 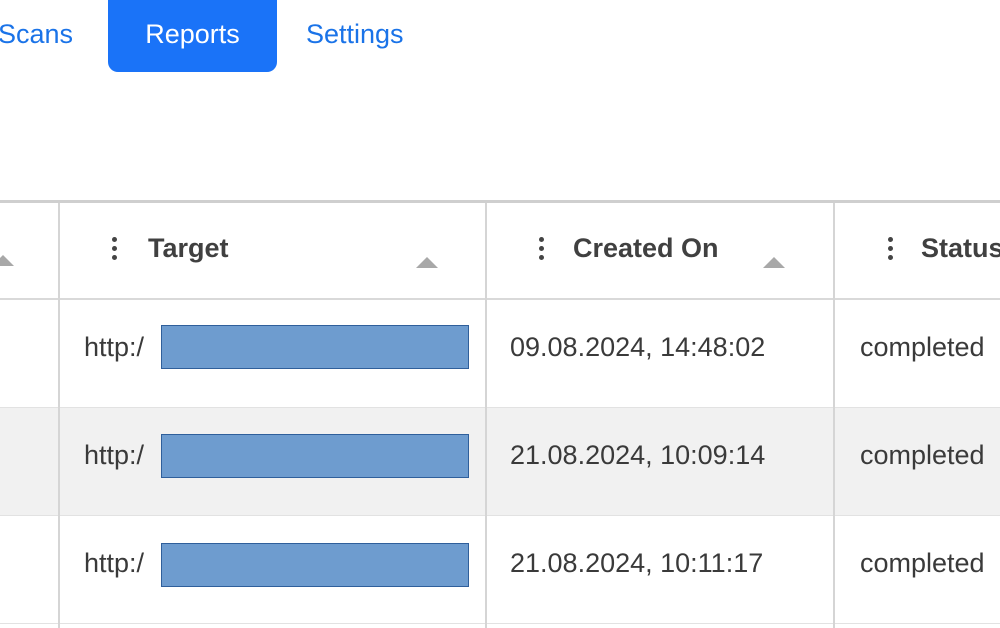 What do you see at coordinates (646, 248) in the screenshot?
I see `column-header-label: Created On` at bounding box center [646, 248].